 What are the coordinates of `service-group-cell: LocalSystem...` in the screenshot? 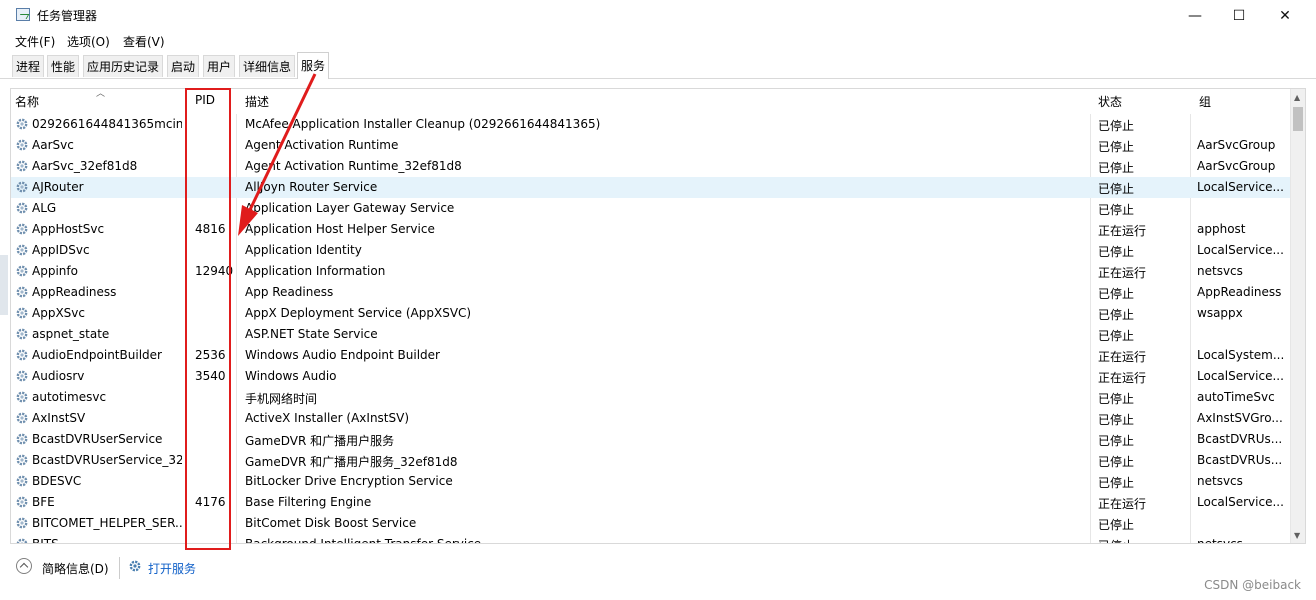 It's located at (1241, 355).